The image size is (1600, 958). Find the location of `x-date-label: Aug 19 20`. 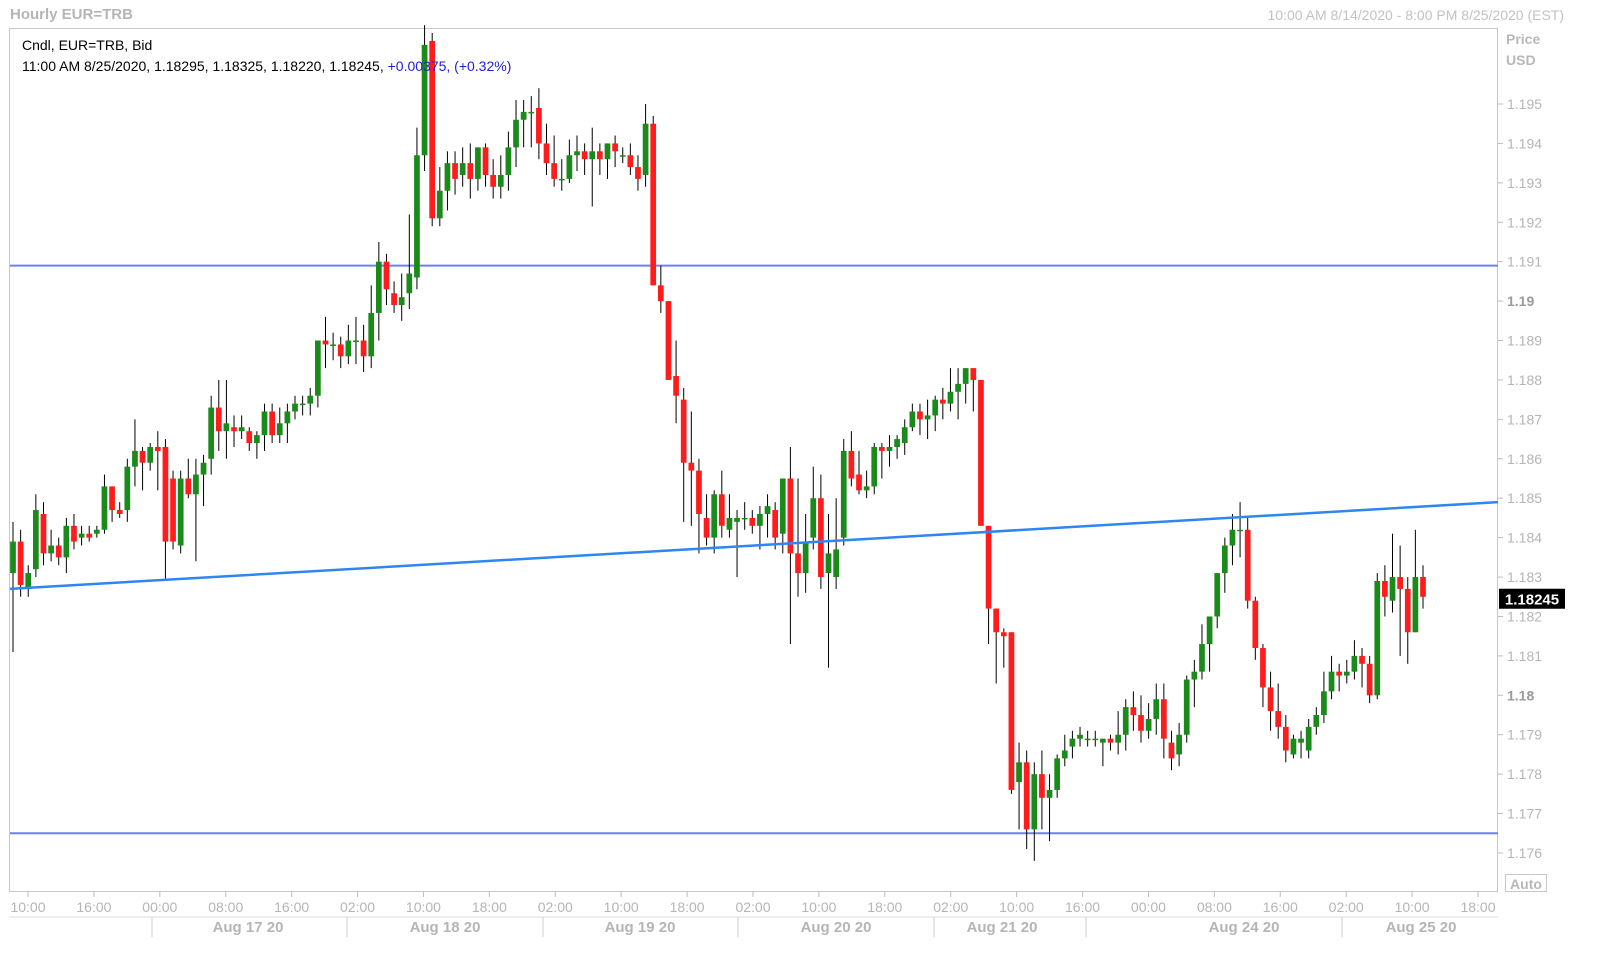

x-date-label: Aug 19 20 is located at coordinates (640, 927).